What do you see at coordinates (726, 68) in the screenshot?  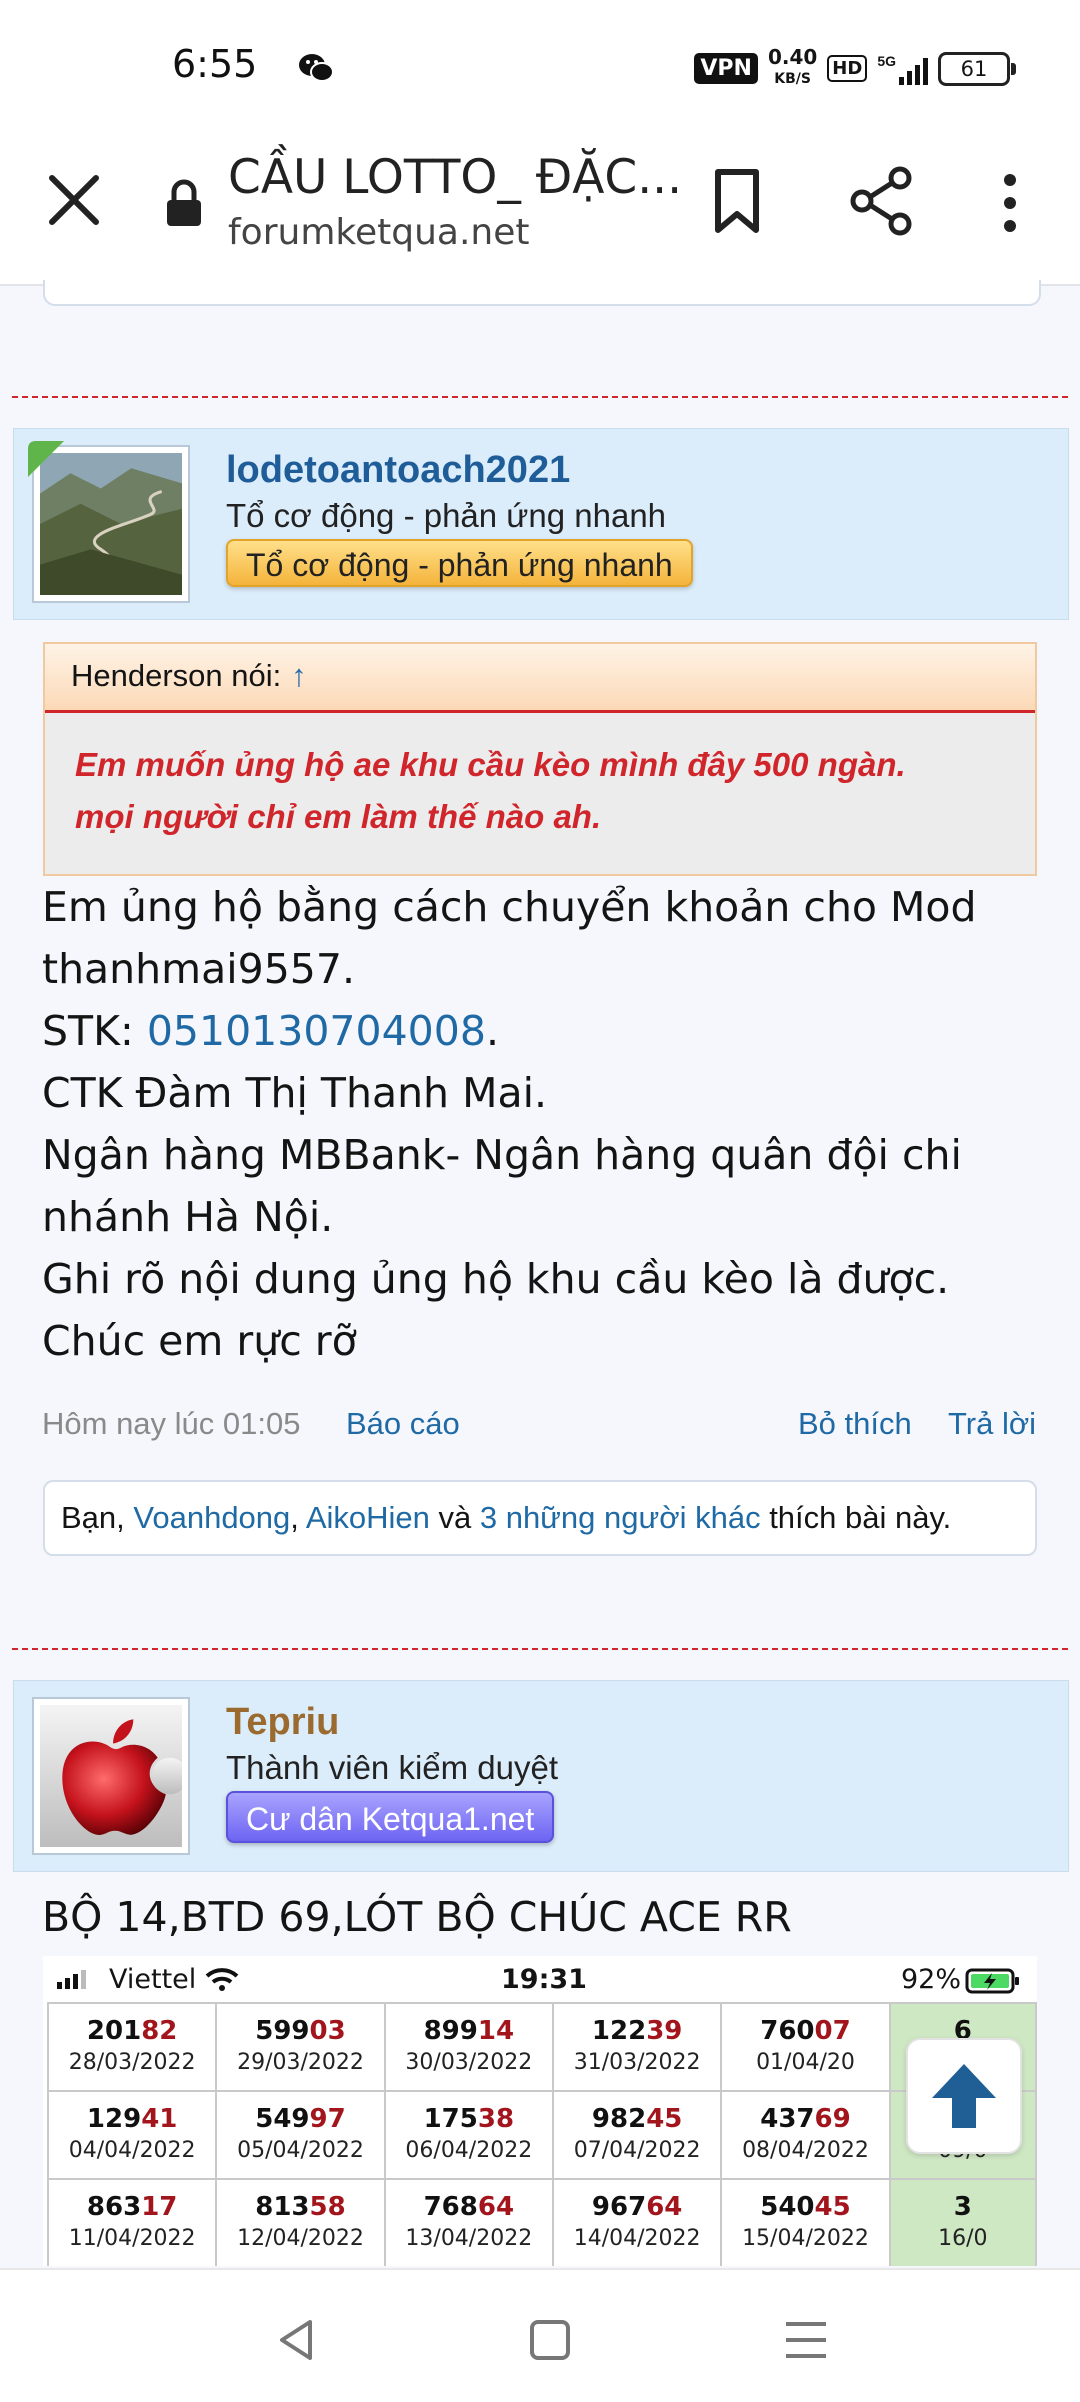 I see `vpn-badge: VPN` at bounding box center [726, 68].